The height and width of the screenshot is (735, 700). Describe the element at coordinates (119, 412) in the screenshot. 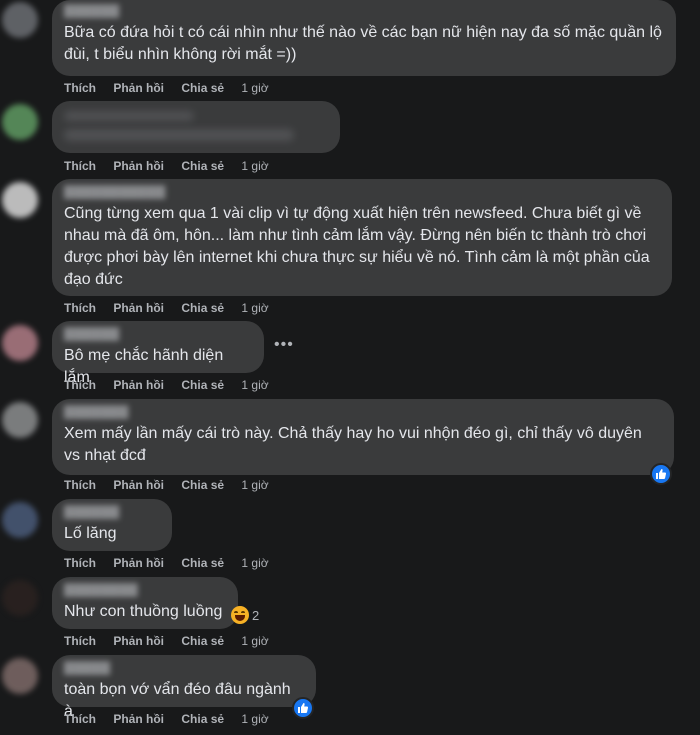

I see `comment-author: ███████` at that location.